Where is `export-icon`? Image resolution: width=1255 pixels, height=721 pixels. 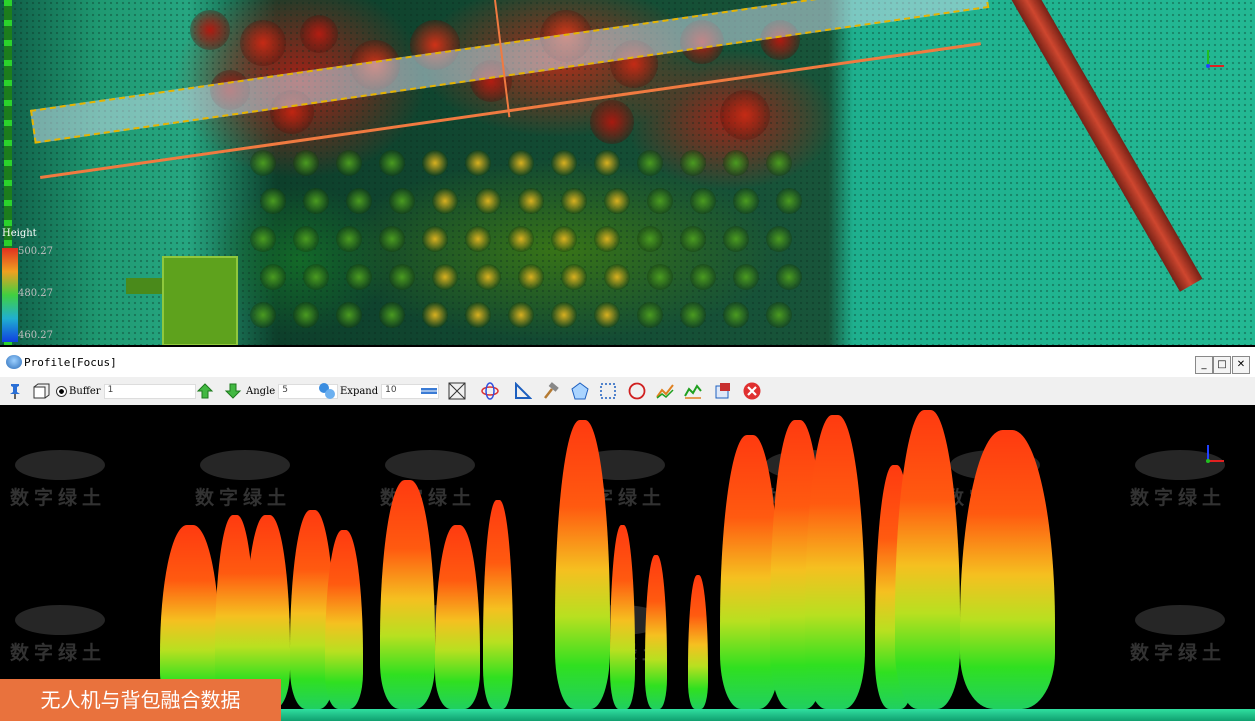
export-icon is located at coordinates (722, 391).